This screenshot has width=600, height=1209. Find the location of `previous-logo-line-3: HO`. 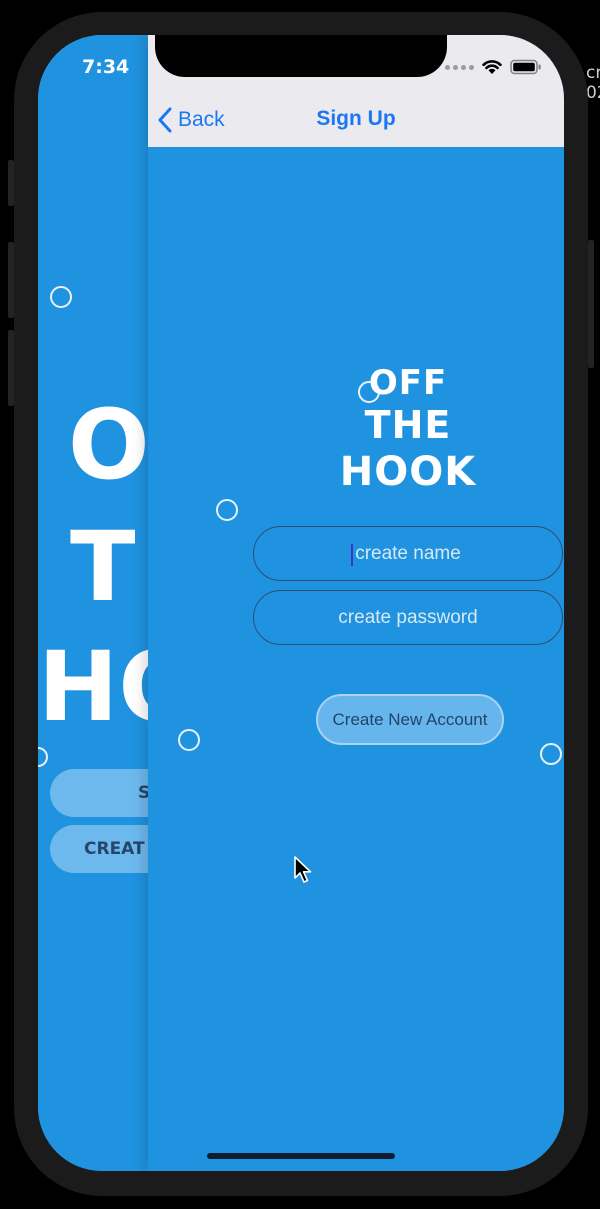

previous-logo-line-3: HO is located at coordinates (93, 687).